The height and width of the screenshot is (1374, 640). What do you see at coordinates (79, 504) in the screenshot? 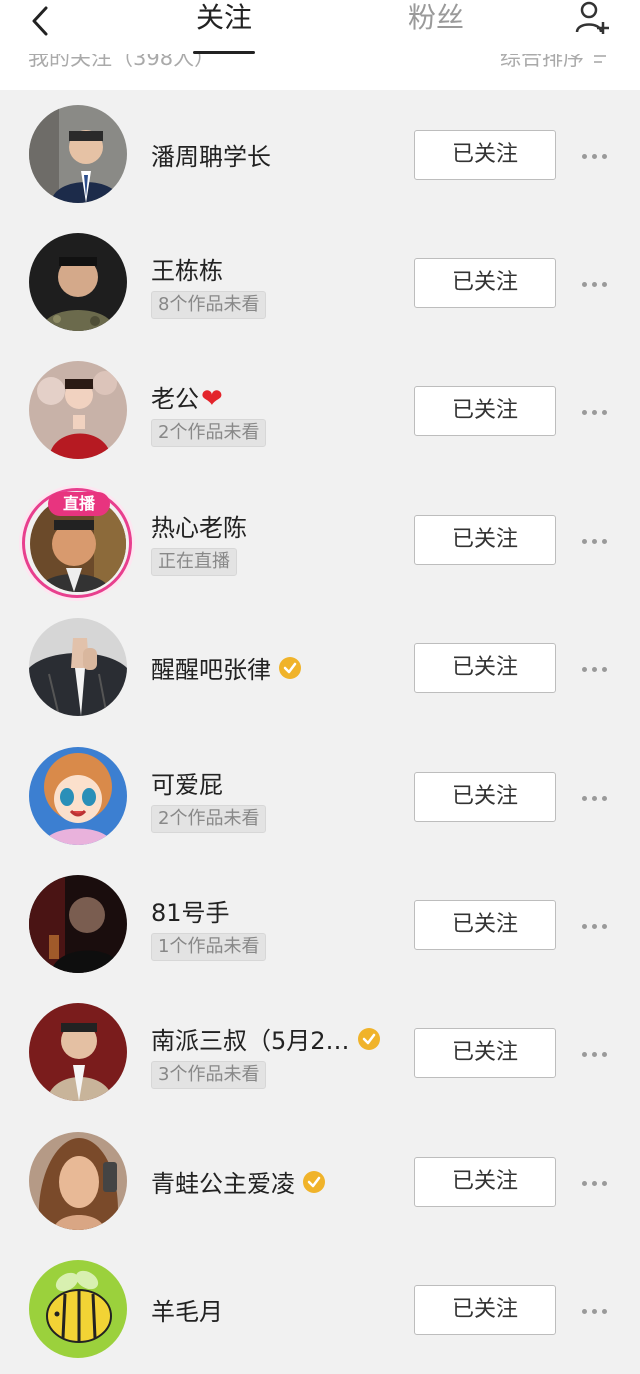
I see `live-badge: 直播` at bounding box center [79, 504].